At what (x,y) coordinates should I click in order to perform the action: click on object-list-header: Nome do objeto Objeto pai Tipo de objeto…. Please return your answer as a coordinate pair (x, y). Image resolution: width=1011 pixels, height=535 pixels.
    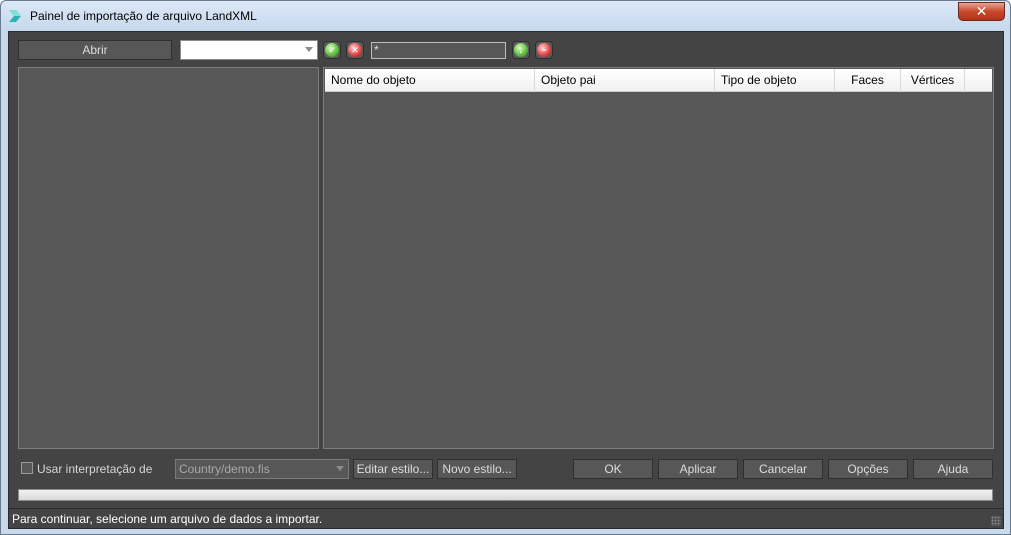
    Looking at the image, I should click on (658, 80).